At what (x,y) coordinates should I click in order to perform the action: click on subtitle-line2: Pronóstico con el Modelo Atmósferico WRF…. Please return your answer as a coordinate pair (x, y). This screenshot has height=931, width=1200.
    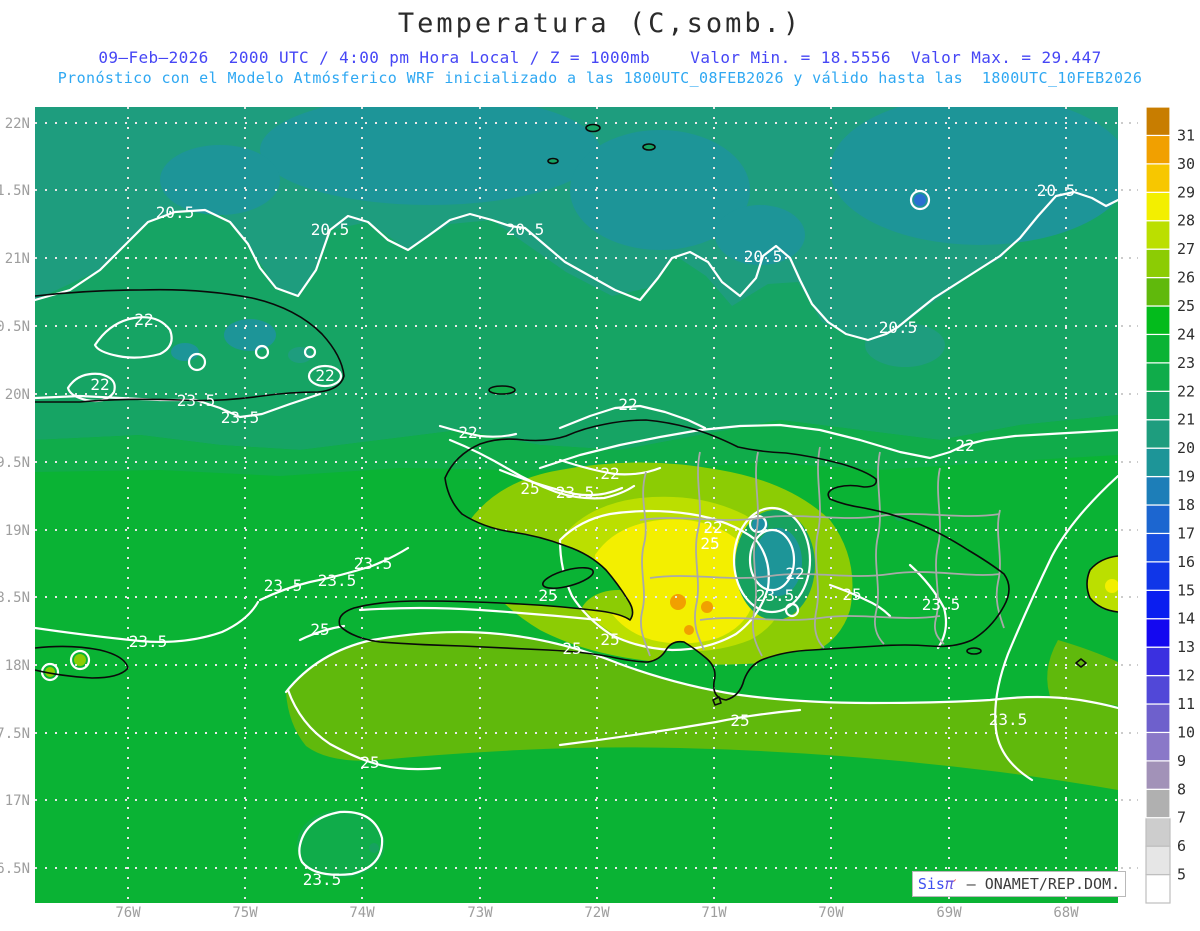
    Looking at the image, I should click on (600, 78).